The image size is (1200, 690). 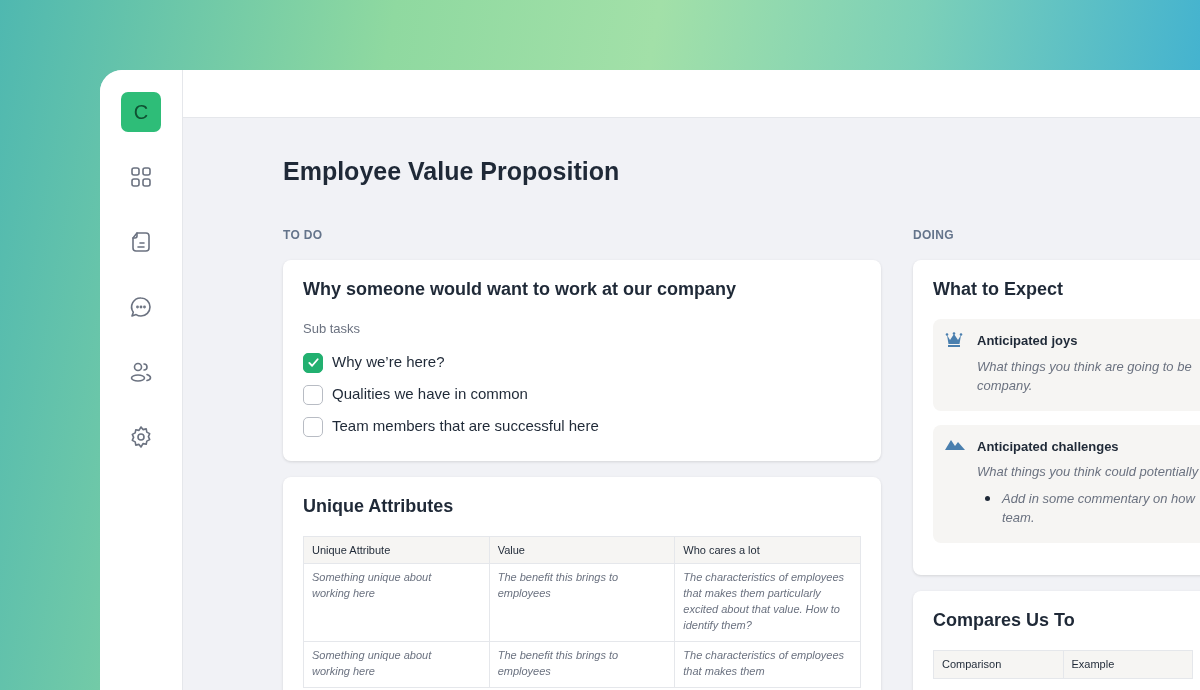 I want to click on note-icon, so click(x=141, y=242).